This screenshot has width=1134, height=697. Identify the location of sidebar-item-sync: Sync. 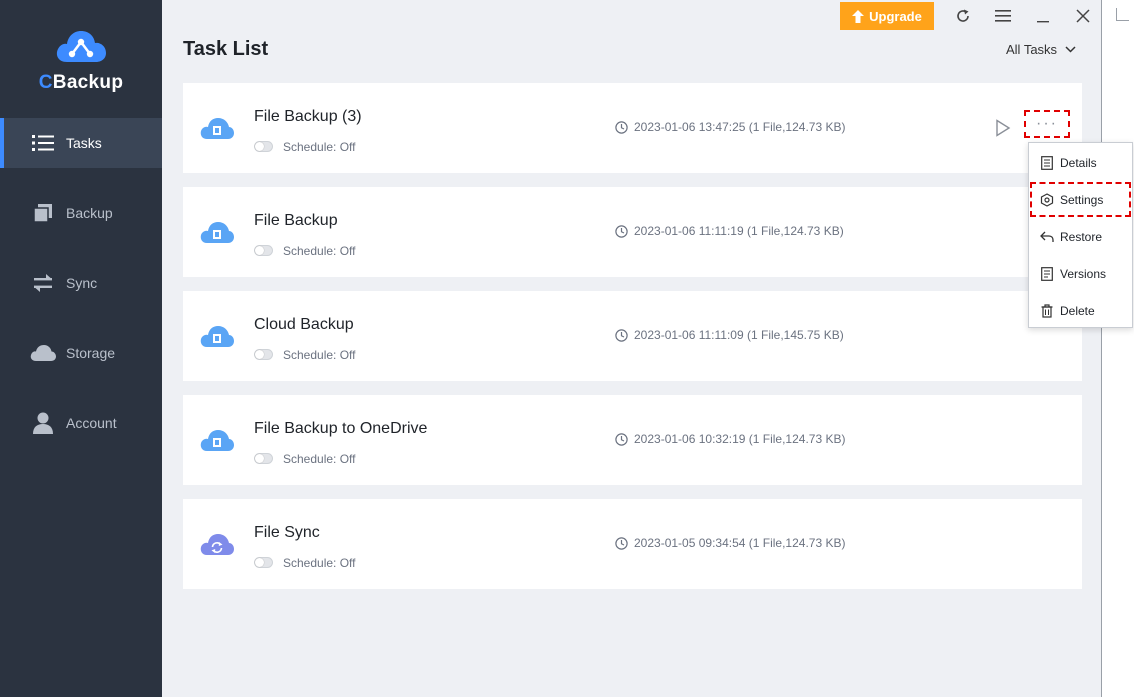
(81, 283).